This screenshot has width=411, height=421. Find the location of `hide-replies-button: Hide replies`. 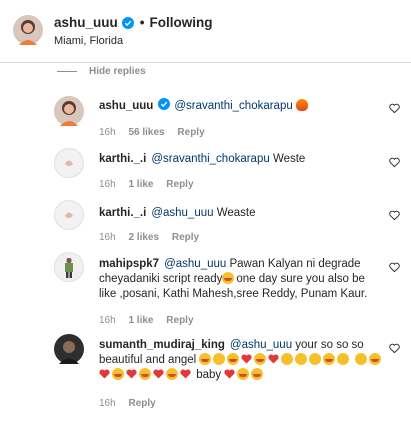

hide-replies-button: Hide replies is located at coordinates (101, 71).